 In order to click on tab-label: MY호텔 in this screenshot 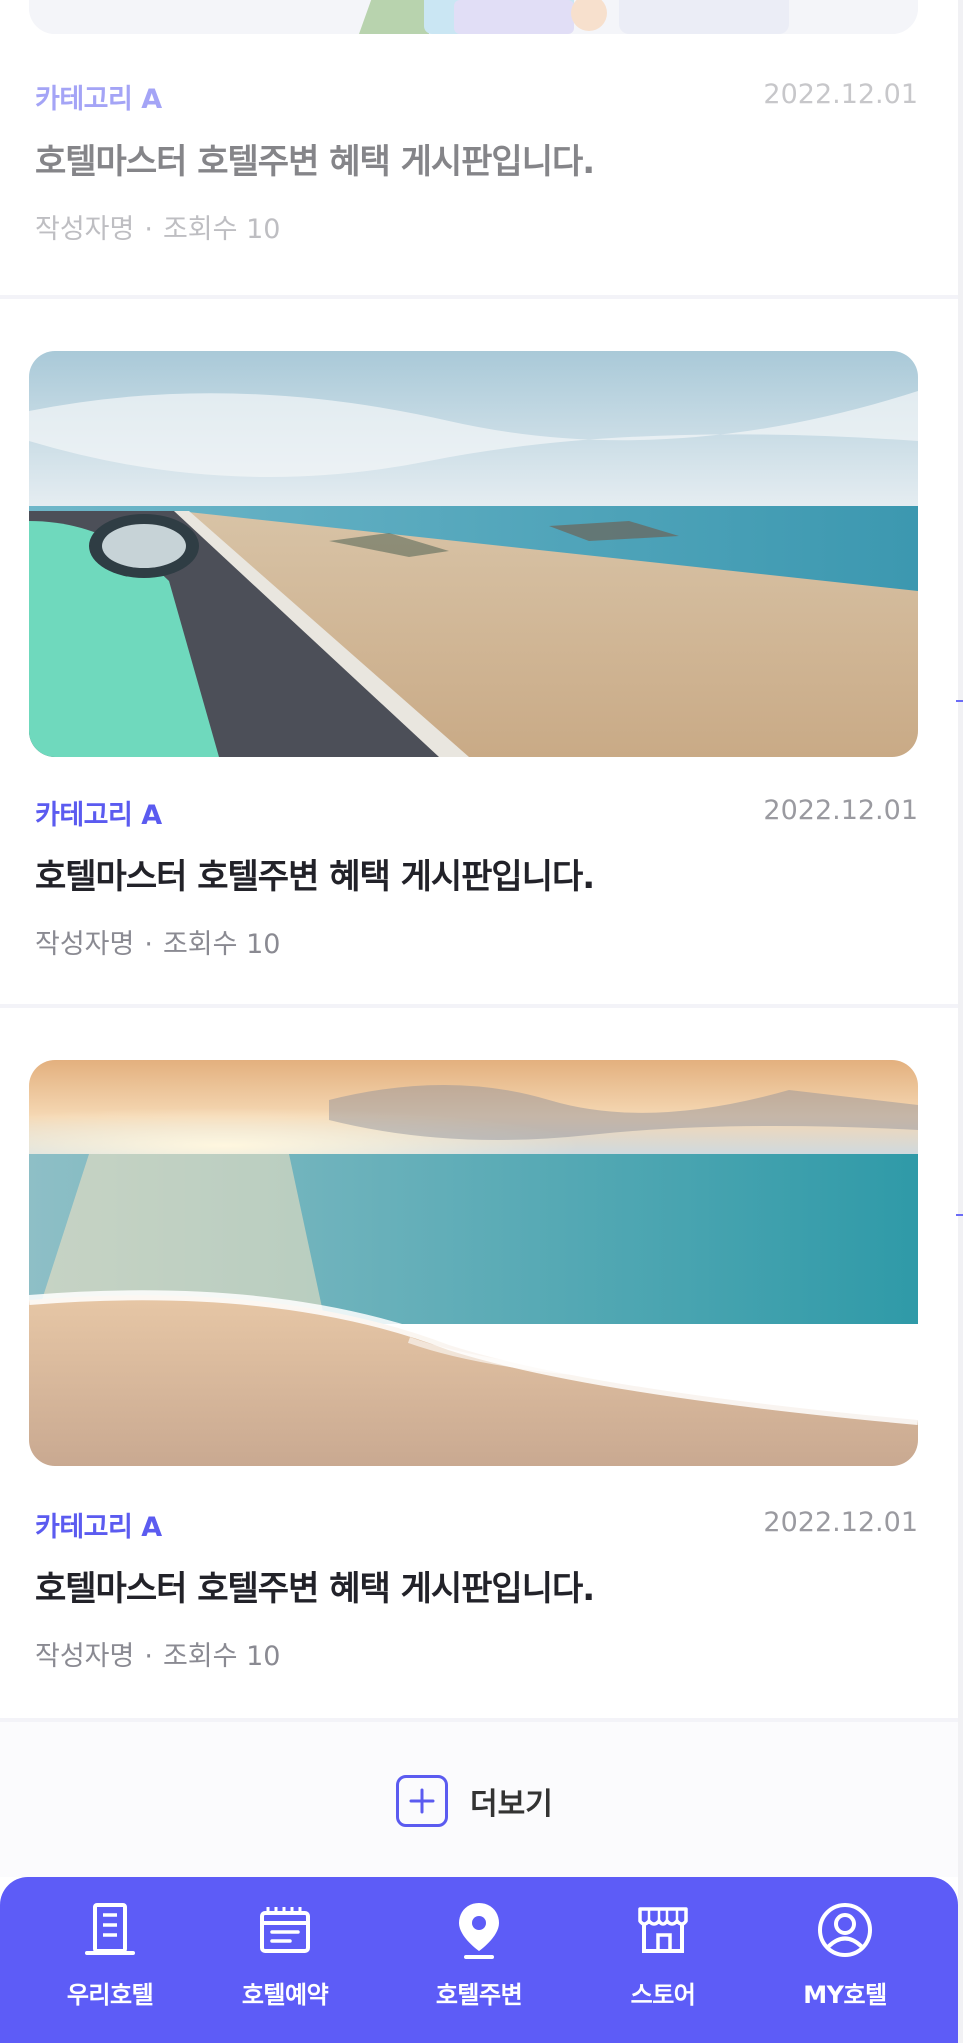, I will do `click(845, 1995)`.